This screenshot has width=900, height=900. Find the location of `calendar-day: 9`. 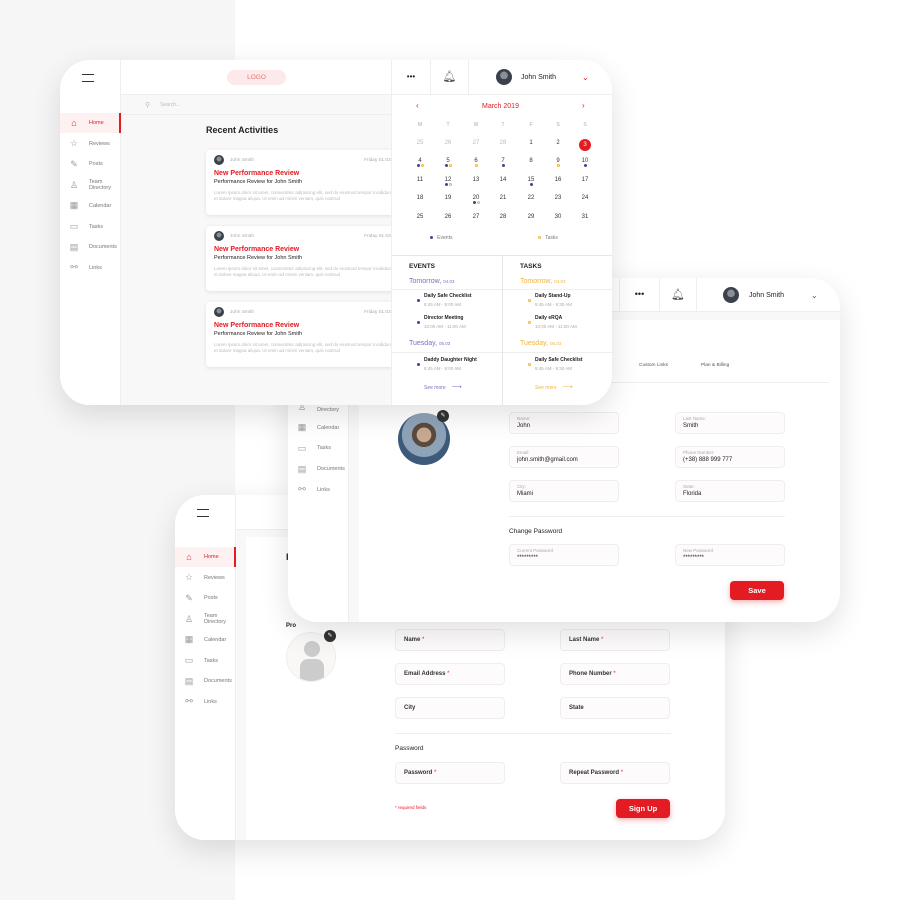

calendar-day: 9 is located at coordinates (558, 165).